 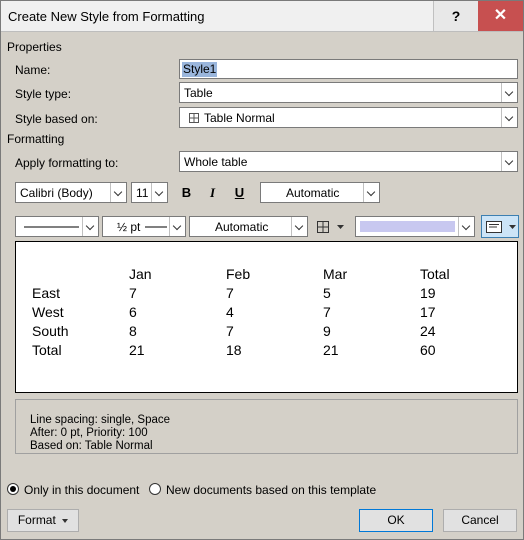 I want to click on help-button: ?, so click(x=455, y=16).